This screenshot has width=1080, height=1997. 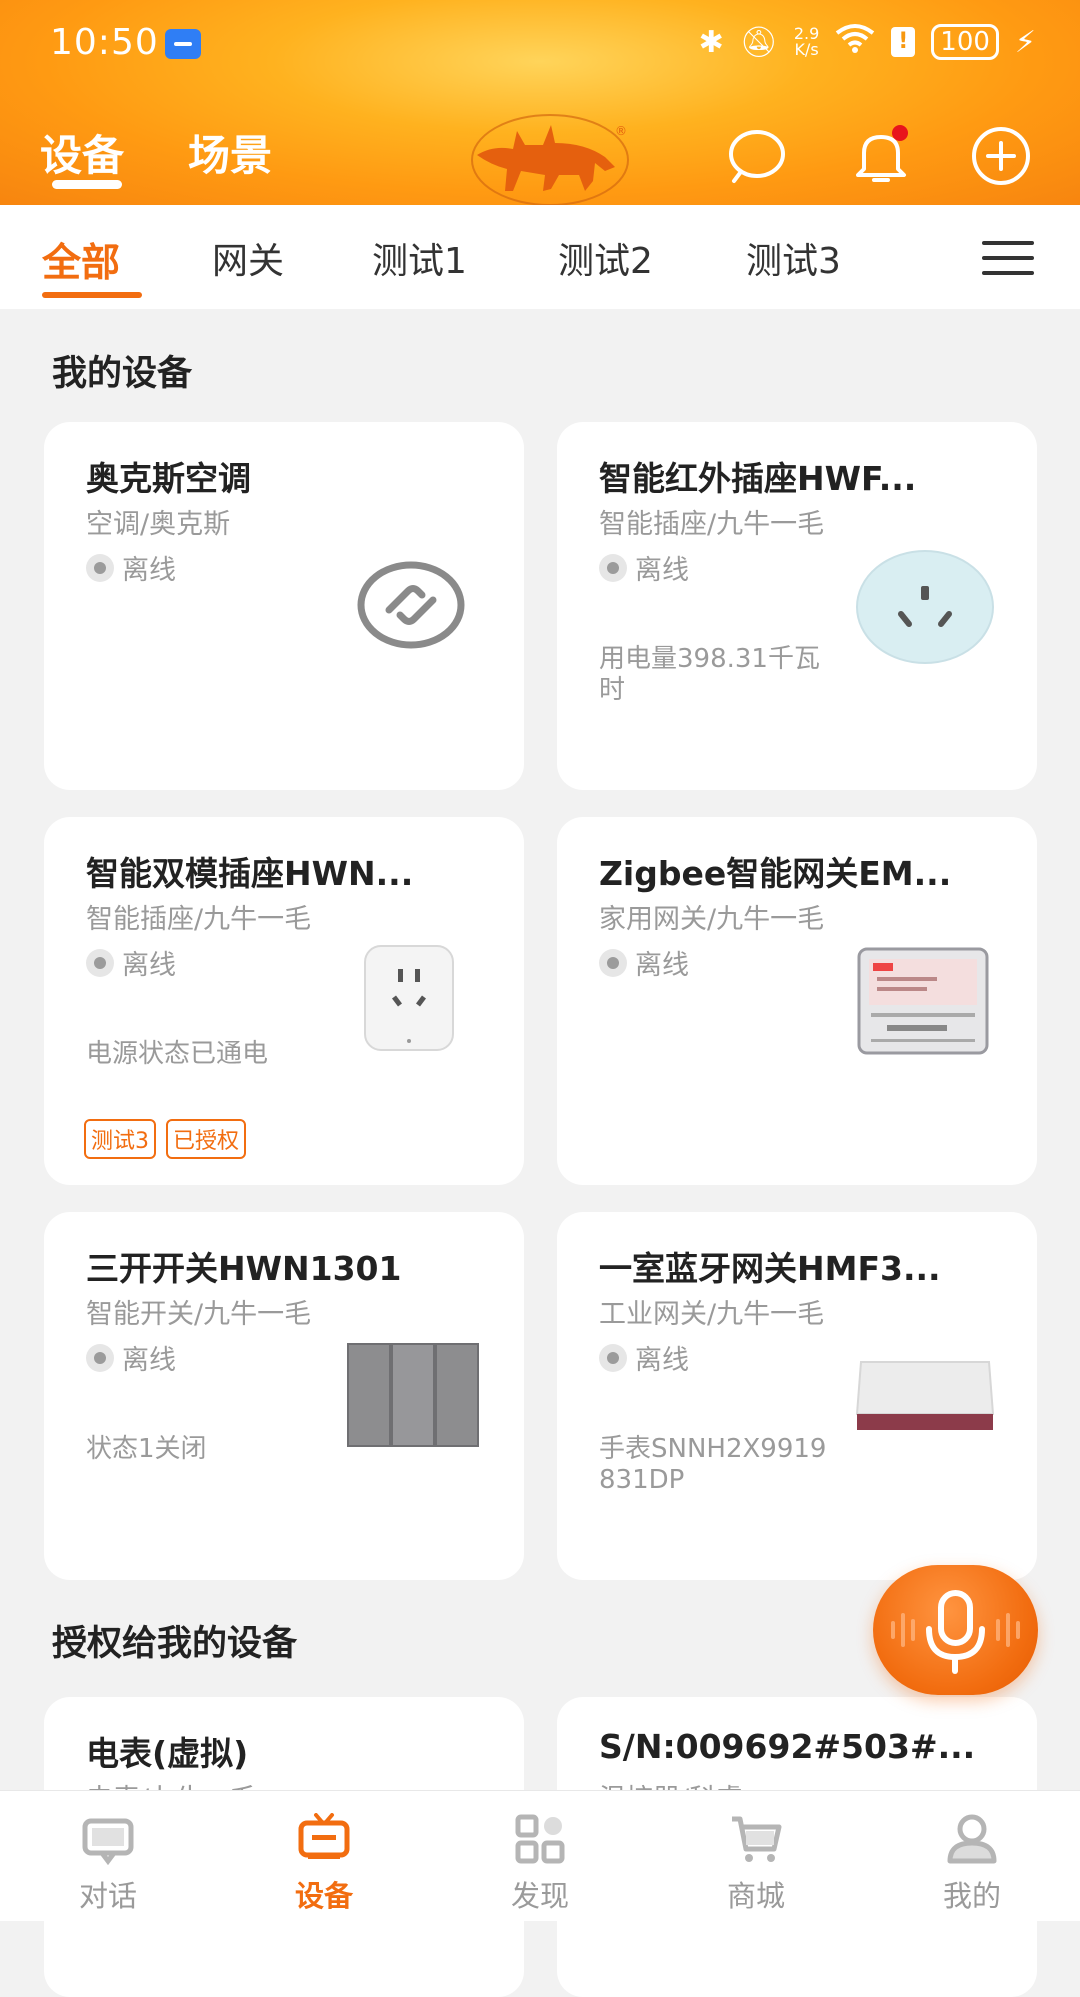 What do you see at coordinates (409, 998) in the screenshot?
I see `square-socket-image` at bounding box center [409, 998].